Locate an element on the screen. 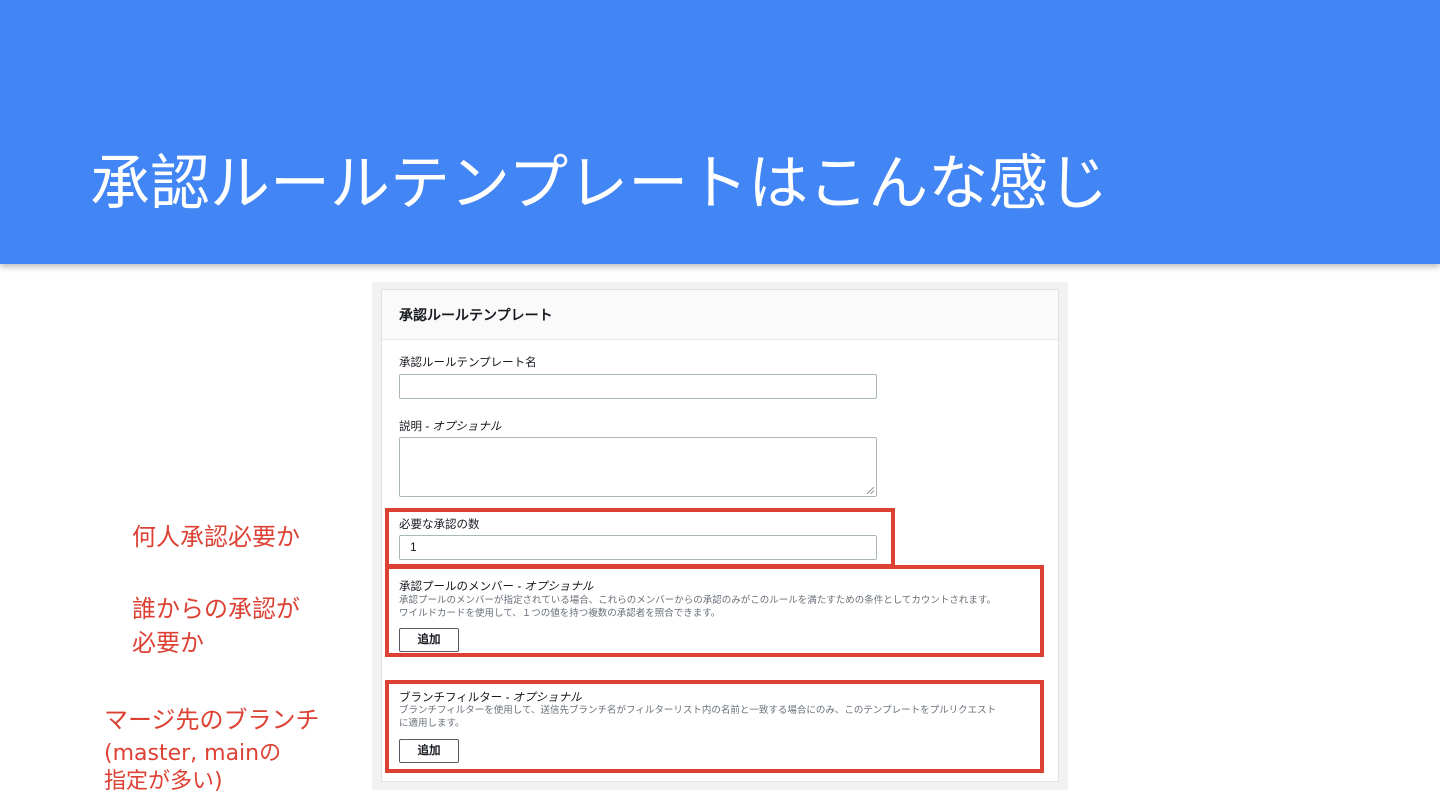 The width and height of the screenshot is (1440, 810). panel-title: 承認ルールテンプレート is located at coordinates (476, 315).